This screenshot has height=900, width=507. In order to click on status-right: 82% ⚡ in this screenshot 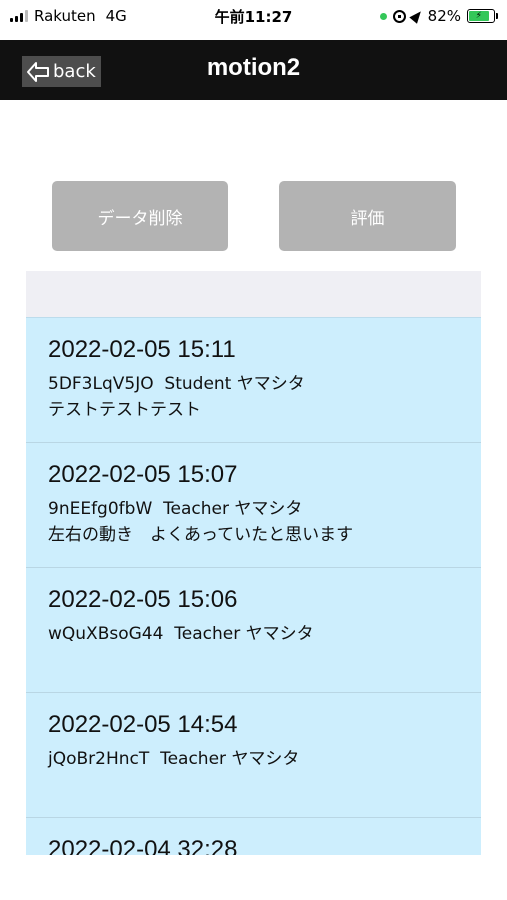, I will do `click(438, 16)`.